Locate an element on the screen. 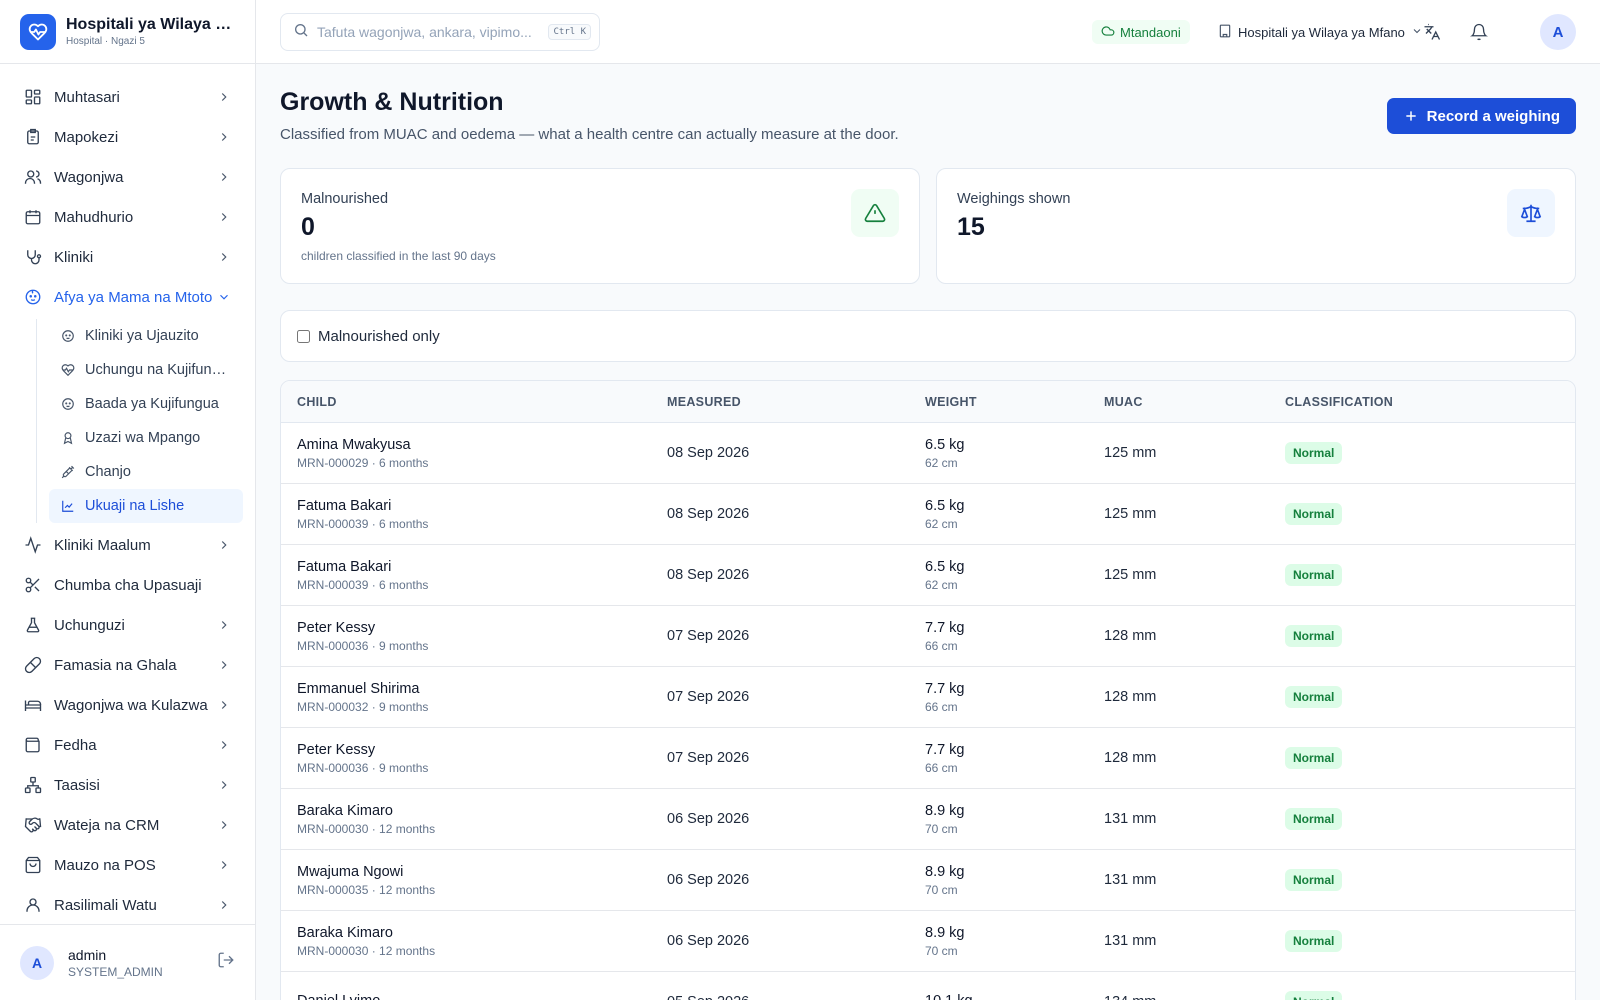  sidebar-item-rasilimali-watu: Rasilimali Watu is located at coordinates (127, 905).